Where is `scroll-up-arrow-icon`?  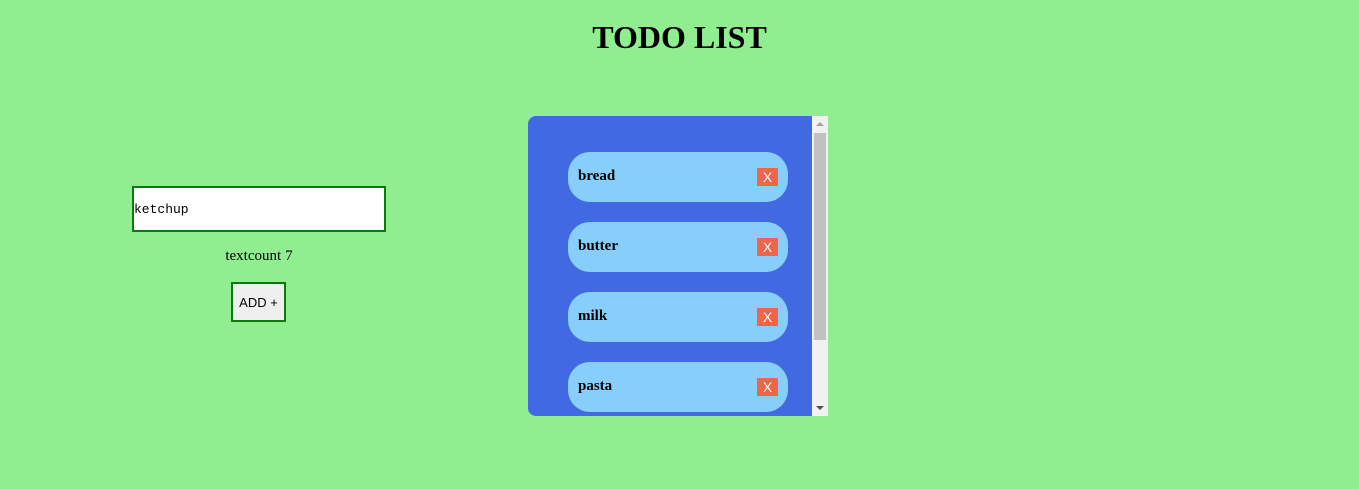 scroll-up-arrow-icon is located at coordinates (820, 124).